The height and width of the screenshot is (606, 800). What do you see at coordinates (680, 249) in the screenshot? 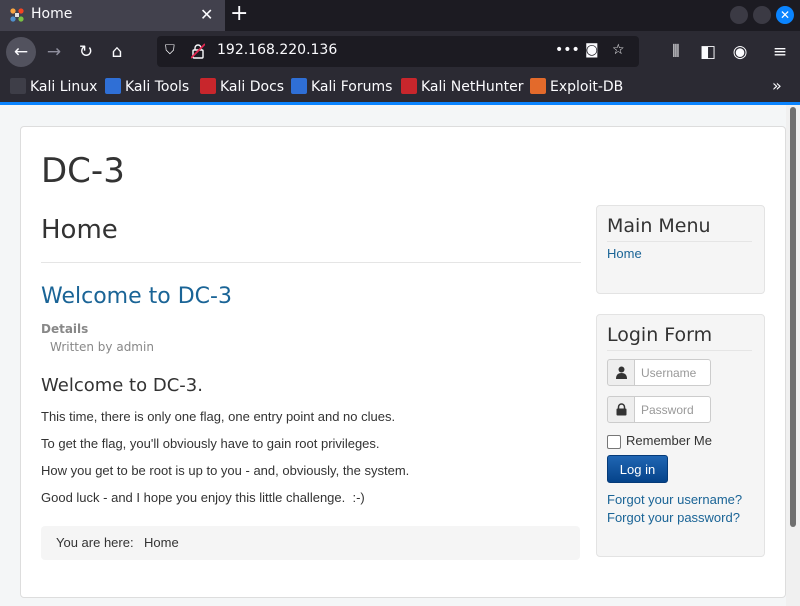
I see `main-menu-module: Main Menu Home` at bounding box center [680, 249].